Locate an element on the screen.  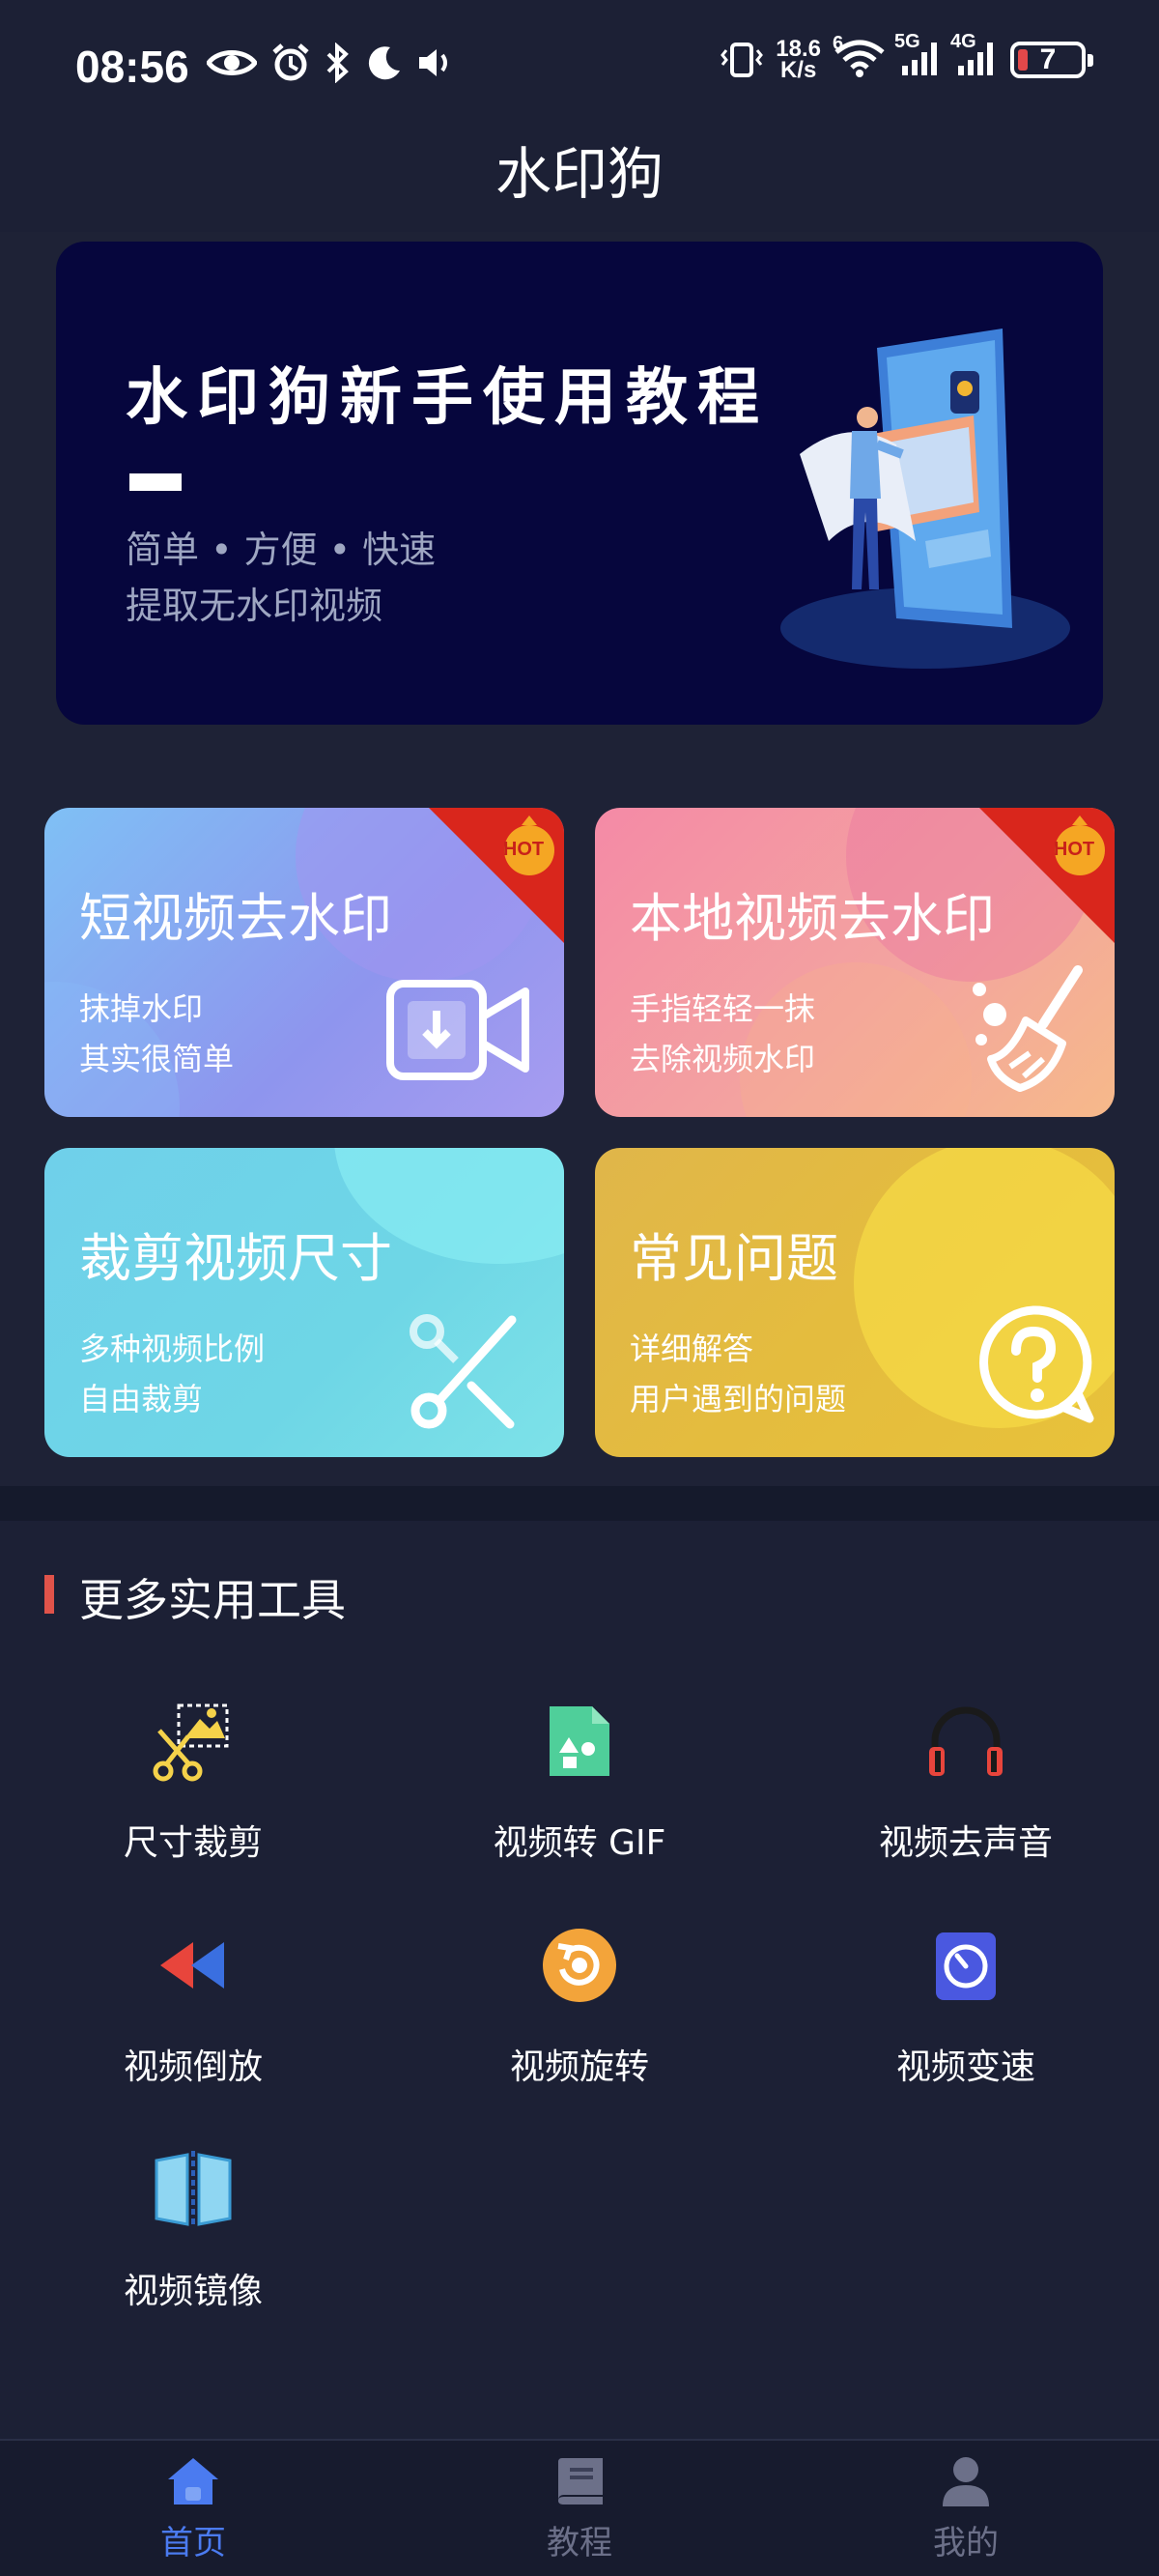
sim2-tag: 4G is located at coordinates (963, 42).